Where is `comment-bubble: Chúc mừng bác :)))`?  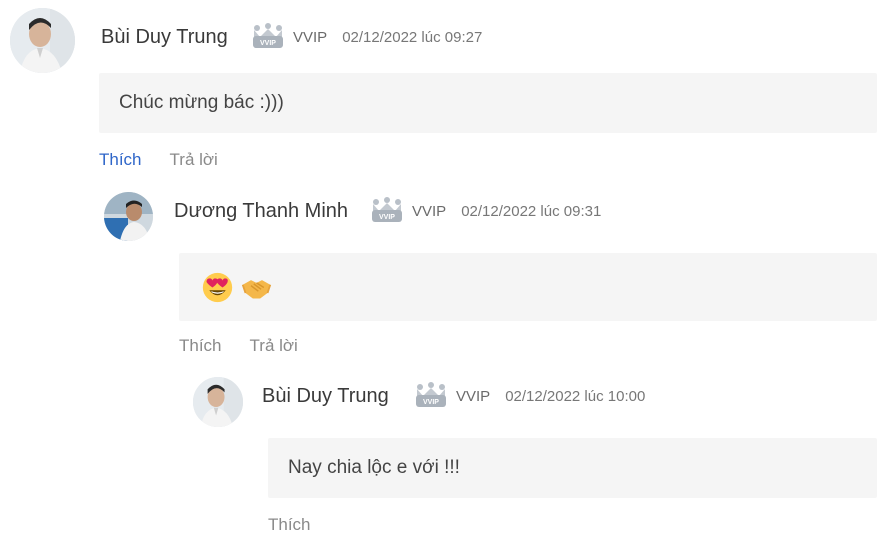
comment-bubble: Chúc mừng bác :))) is located at coordinates (488, 103).